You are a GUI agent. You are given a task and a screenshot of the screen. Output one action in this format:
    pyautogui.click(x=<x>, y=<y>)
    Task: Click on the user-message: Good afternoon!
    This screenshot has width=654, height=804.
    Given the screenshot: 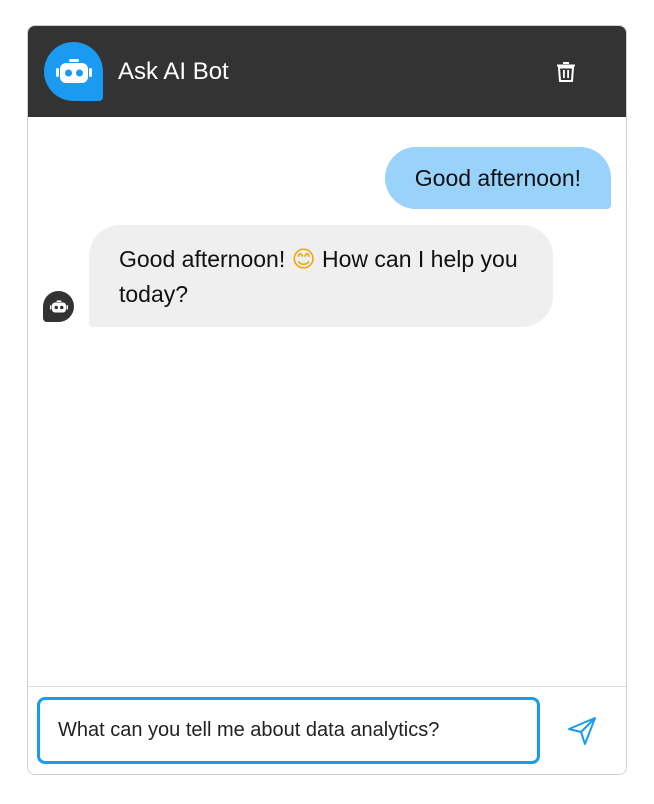 What is the action you would take?
    pyautogui.click(x=497, y=178)
    